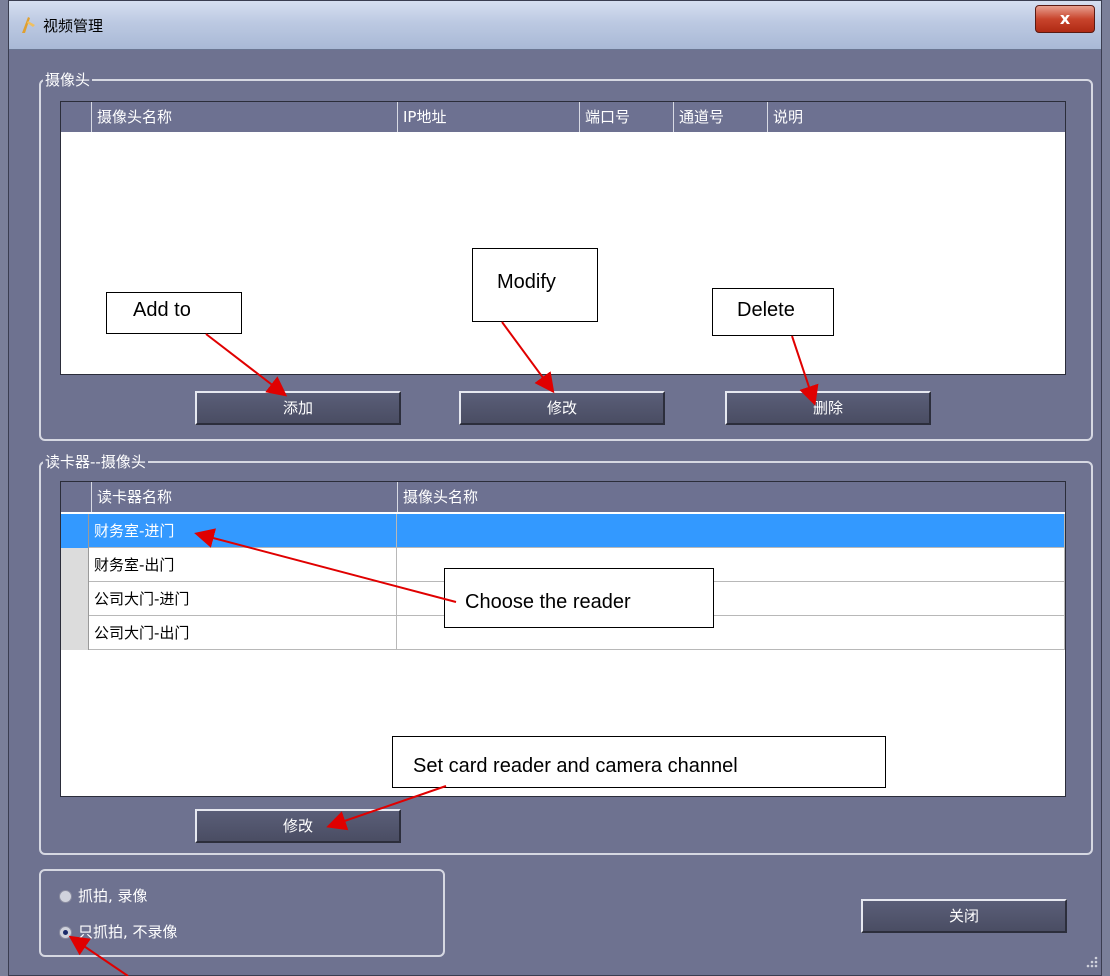 The height and width of the screenshot is (976, 1110). What do you see at coordinates (113, 896) in the screenshot?
I see `mode-option-label: 抓拍, 录像` at bounding box center [113, 896].